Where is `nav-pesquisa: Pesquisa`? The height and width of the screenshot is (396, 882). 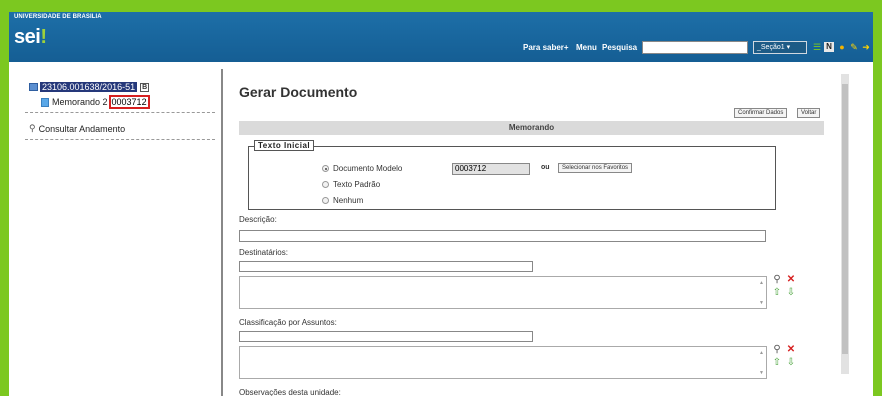 nav-pesquisa: Pesquisa is located at coordinates (619, 47).